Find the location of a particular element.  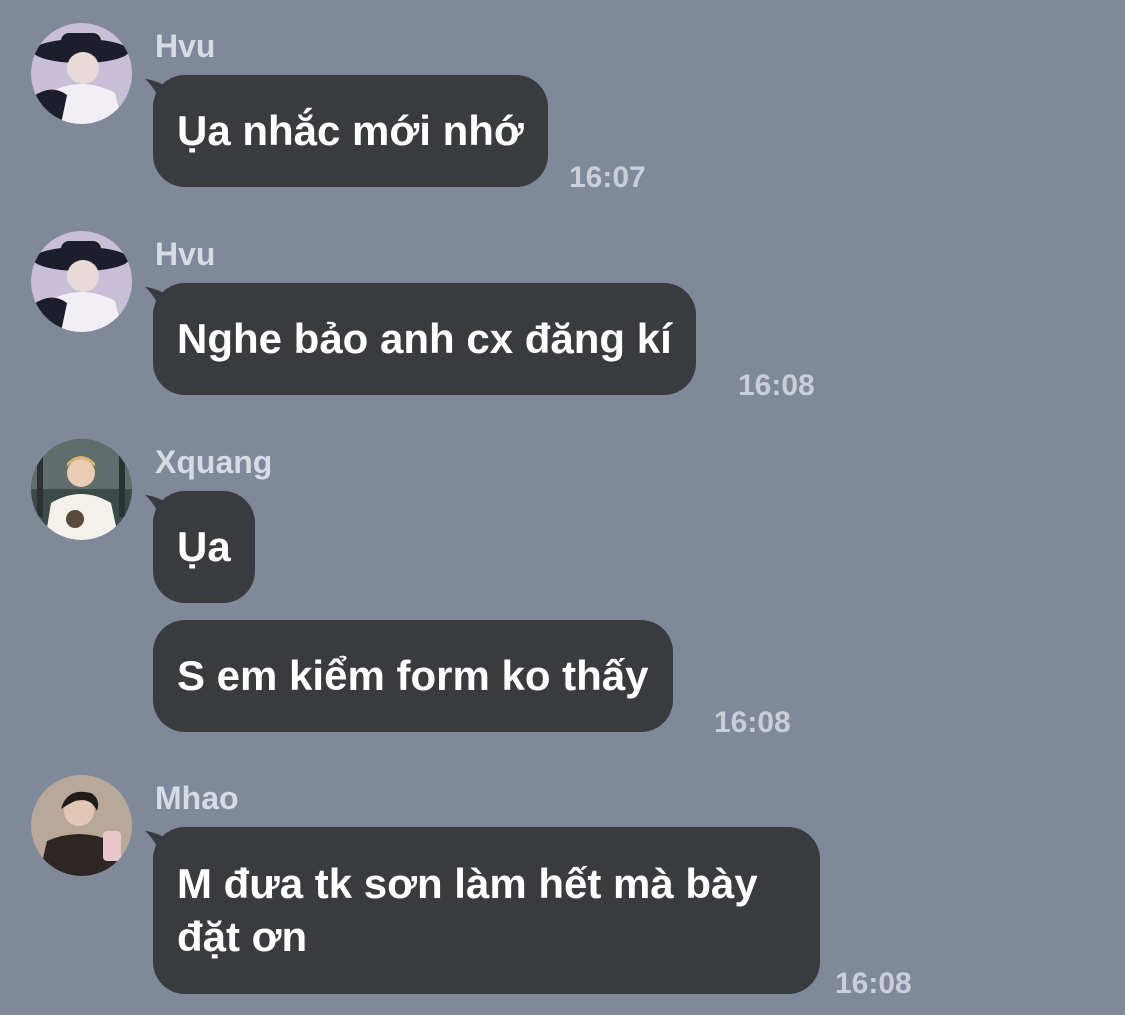

sender-name: Xquang is located at coordinates (214, 462).